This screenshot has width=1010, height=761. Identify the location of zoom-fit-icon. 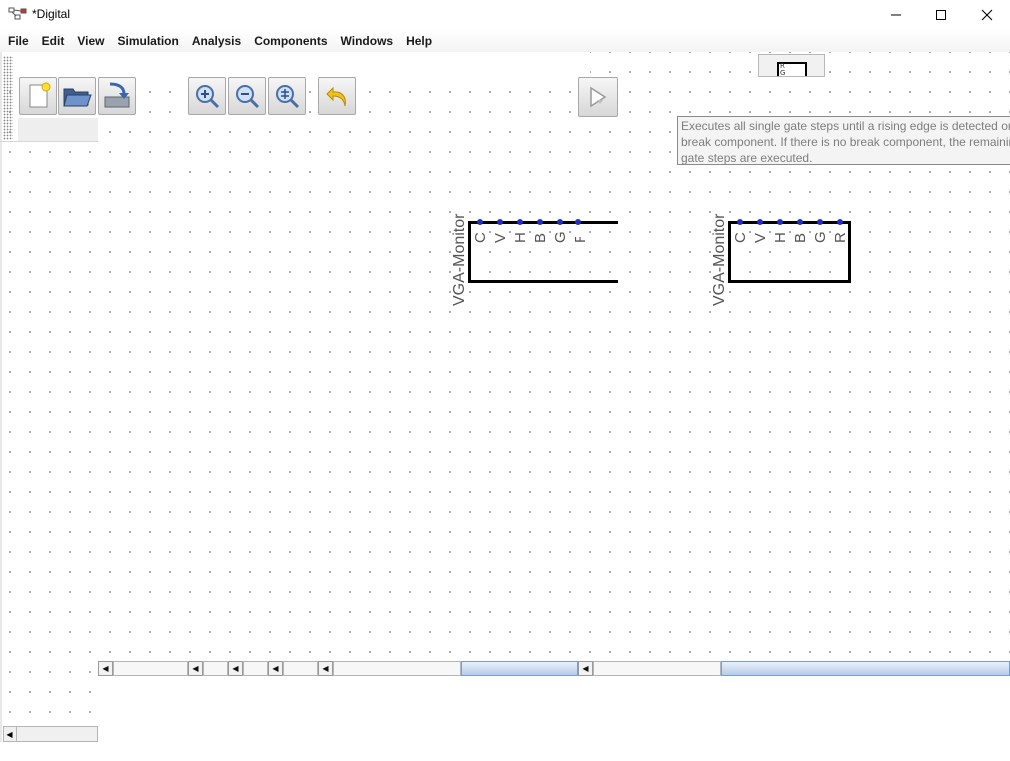
(288, 97).